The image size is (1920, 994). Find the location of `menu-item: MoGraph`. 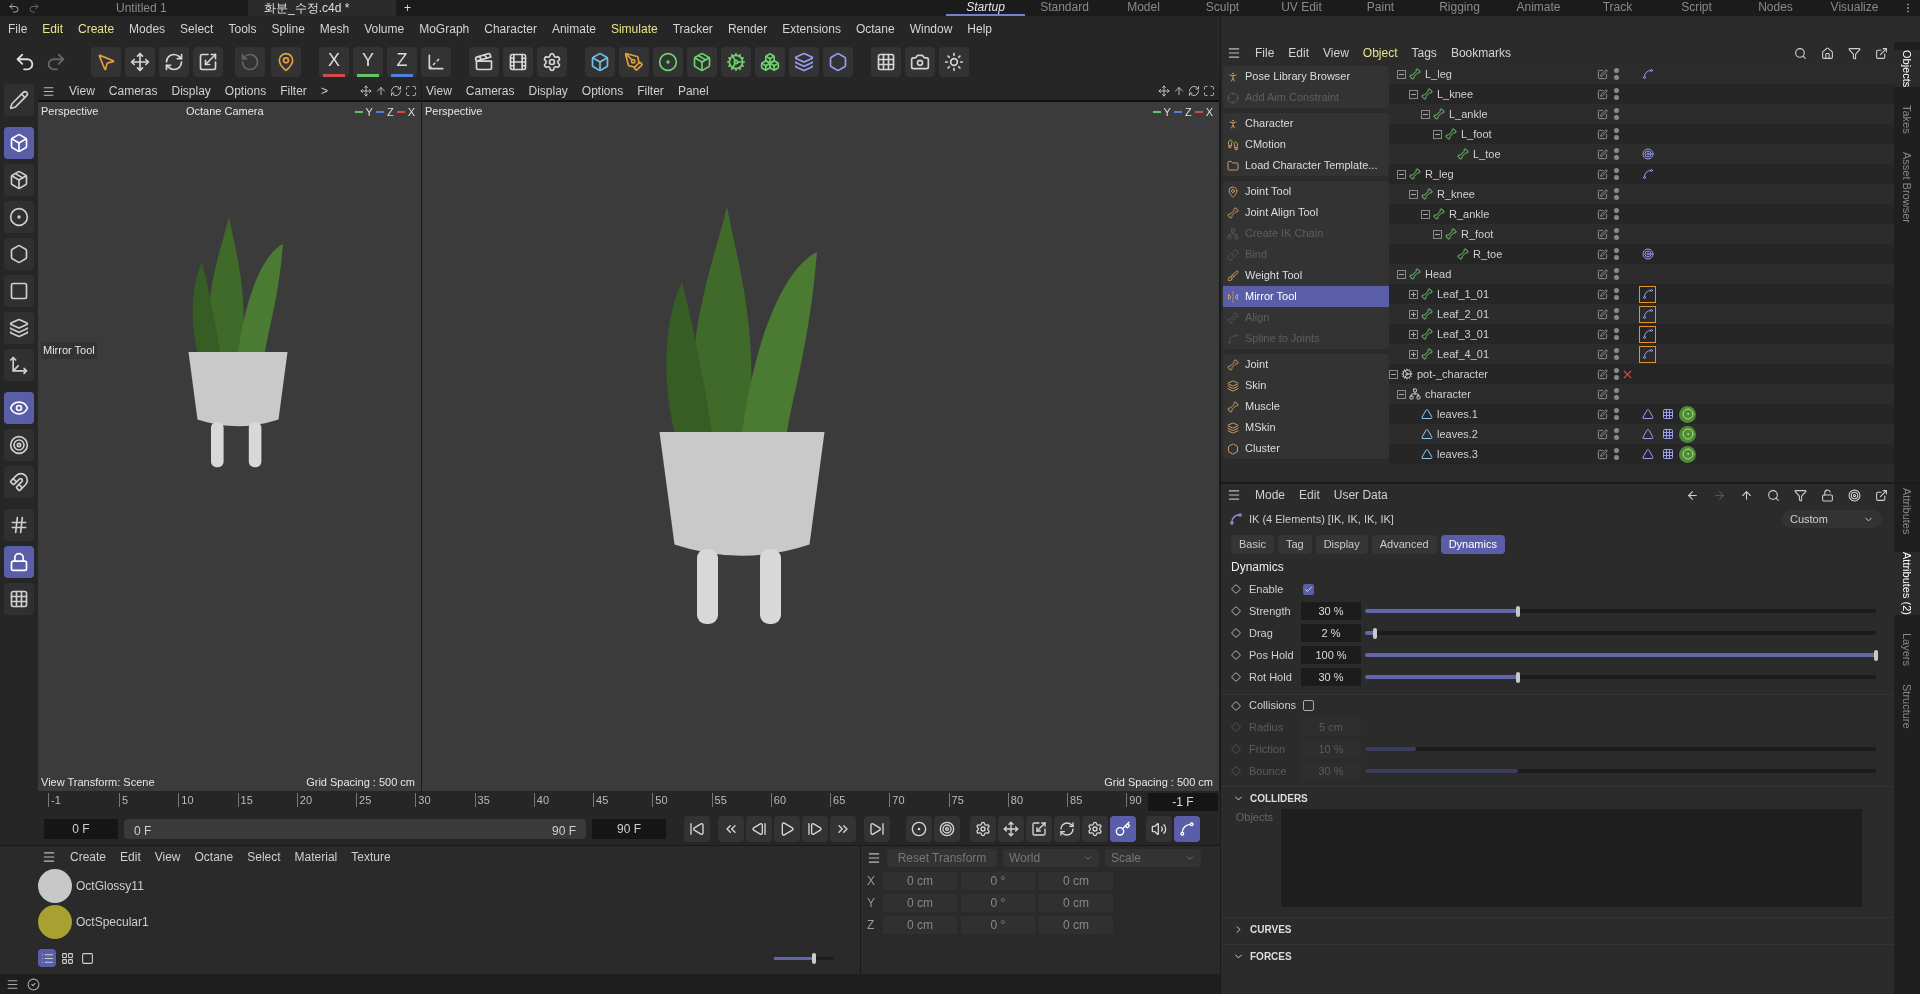

menu-item: MoGraph is located at coordinates (444, 29).